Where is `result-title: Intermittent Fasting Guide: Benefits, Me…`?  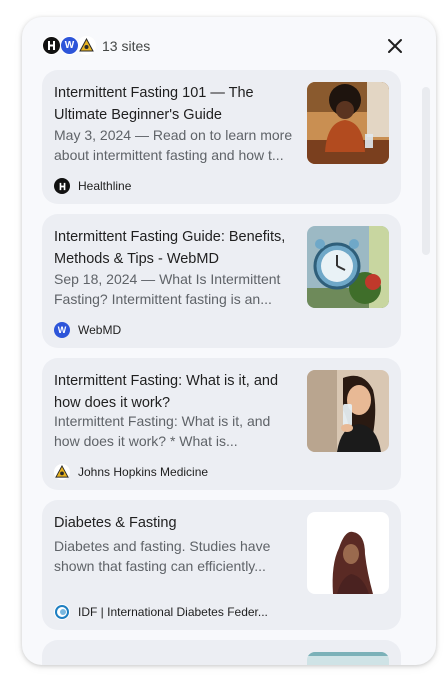 result-title: Intermittent Fasting Guide: Benefits, Me… is located at coordinates (174, 248).